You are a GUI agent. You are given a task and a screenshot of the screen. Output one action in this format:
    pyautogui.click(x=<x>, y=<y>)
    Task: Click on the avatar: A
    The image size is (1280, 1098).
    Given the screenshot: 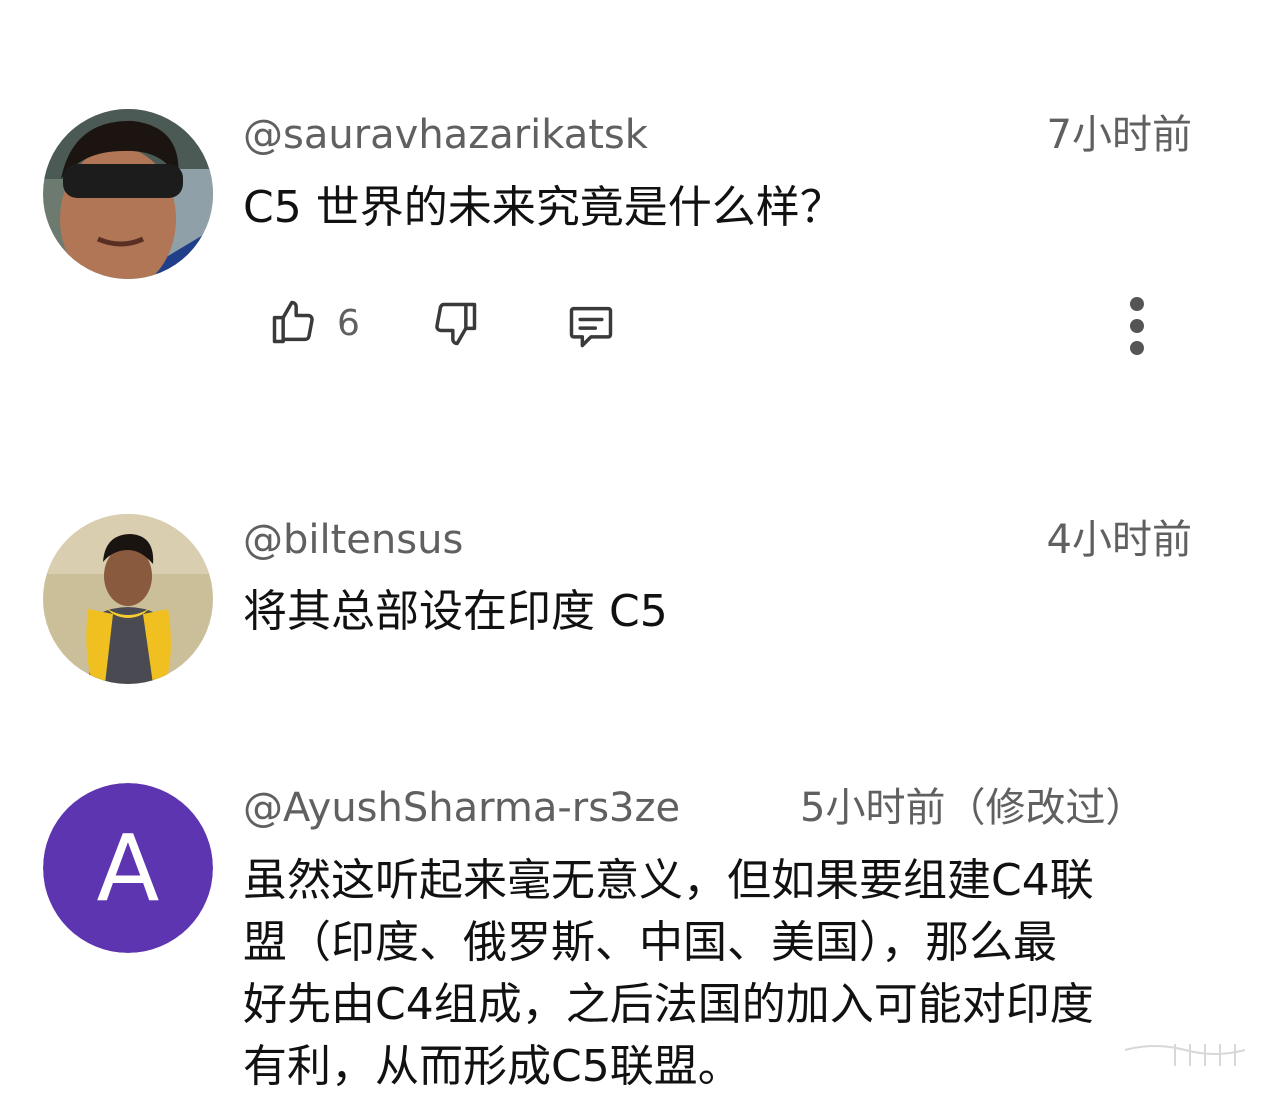 What is the action you would take?
    pyautogui.click(x=128, y=868)
    